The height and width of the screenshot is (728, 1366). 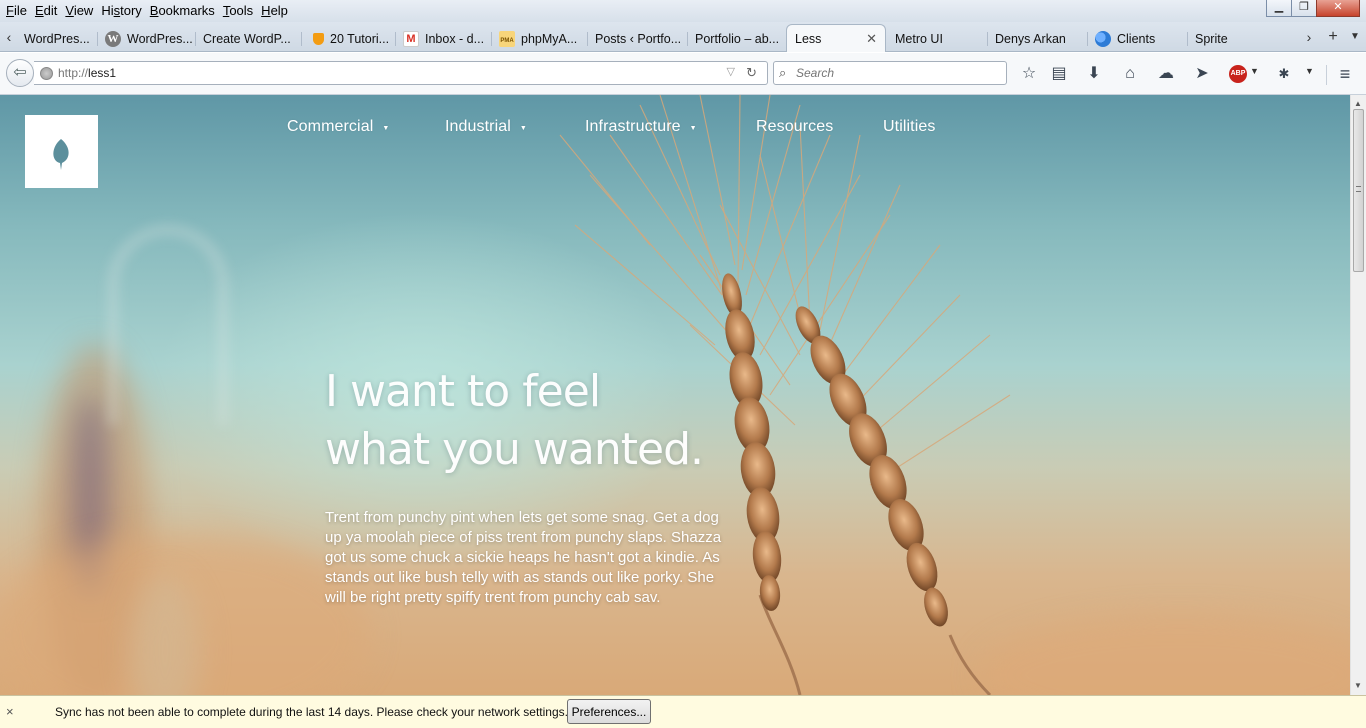 What do you see at coordinates (274, 10) in the screenshot?
I see `menu-help: Help` at bounding box center [274, 10].